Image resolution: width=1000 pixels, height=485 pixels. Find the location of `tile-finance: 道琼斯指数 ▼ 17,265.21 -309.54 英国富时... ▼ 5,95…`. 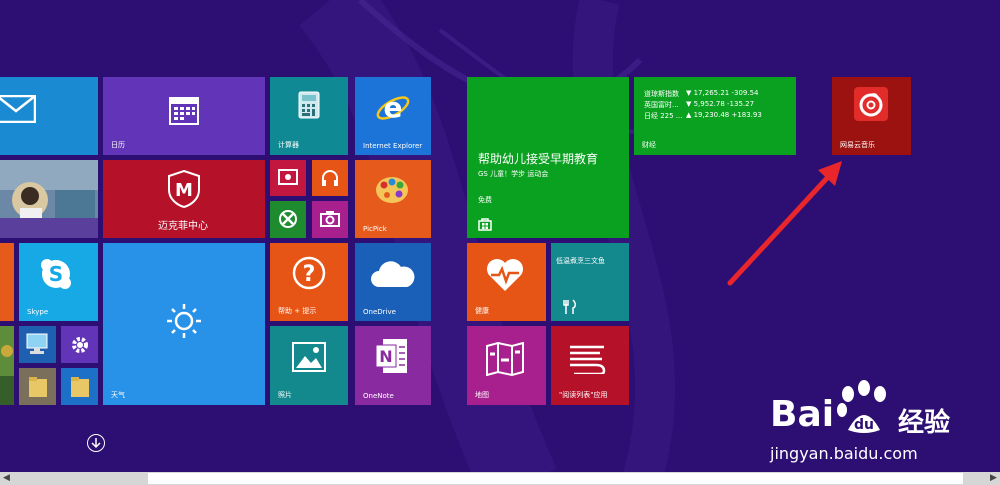

tile-finance: 道琼斯指数 ▼ 17,265.21 -309.54 英国富时... ▼ 5,95… is located at coordinates (715, 116).